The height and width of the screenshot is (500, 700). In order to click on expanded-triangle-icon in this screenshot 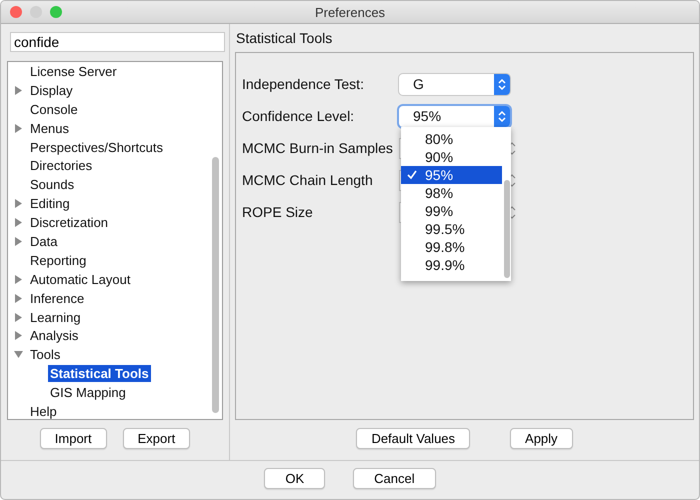, I will do `click(18, 355)`.